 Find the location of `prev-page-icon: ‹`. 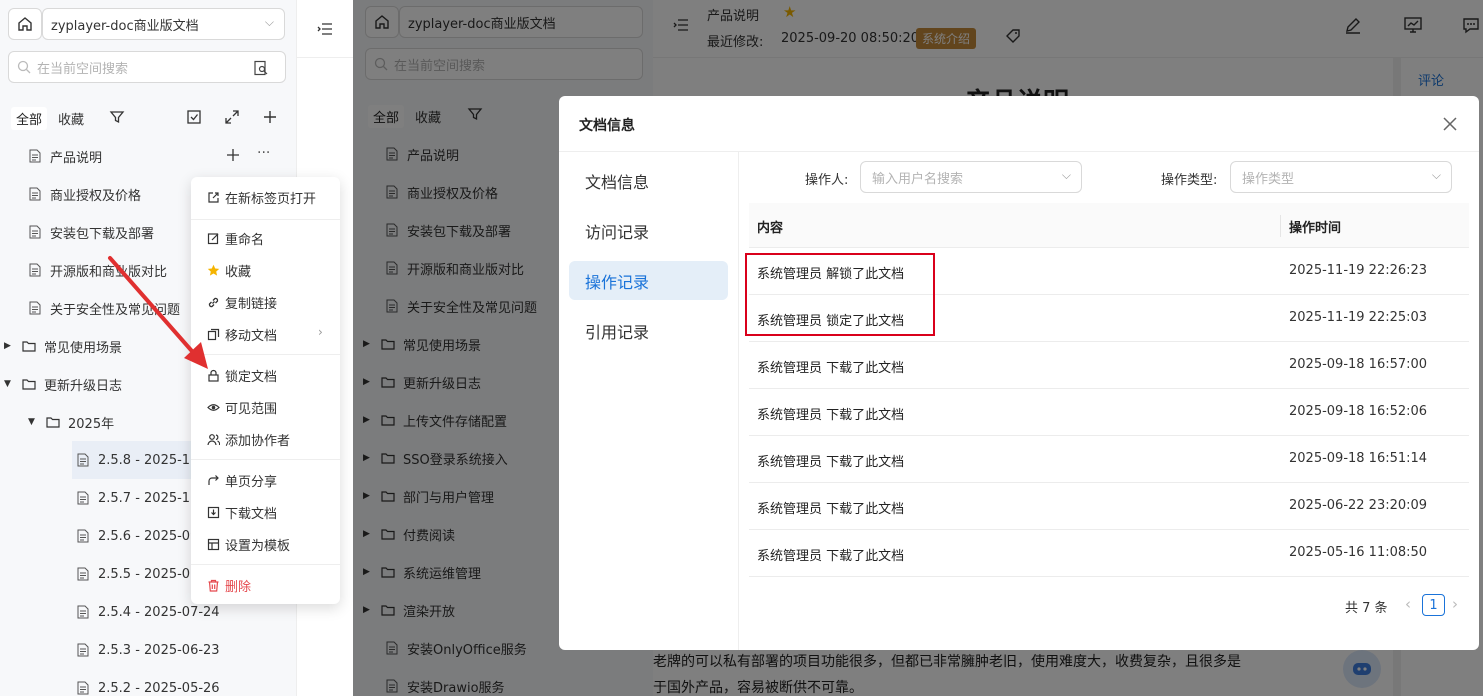

prev-page-icon: ‹ is located at coordinates (1408, 604).